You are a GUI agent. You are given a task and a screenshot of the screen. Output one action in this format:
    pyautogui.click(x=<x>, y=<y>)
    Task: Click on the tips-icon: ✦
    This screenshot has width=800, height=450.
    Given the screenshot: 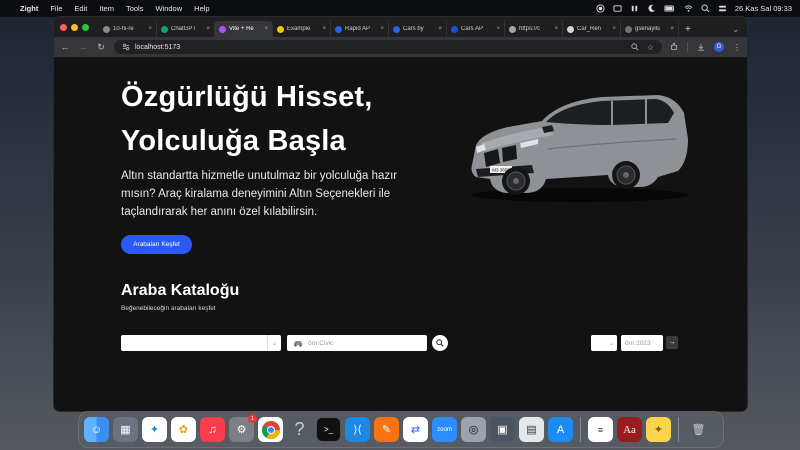 What is the action you would take?
    pyautogui.click(x=658, y=429)
    